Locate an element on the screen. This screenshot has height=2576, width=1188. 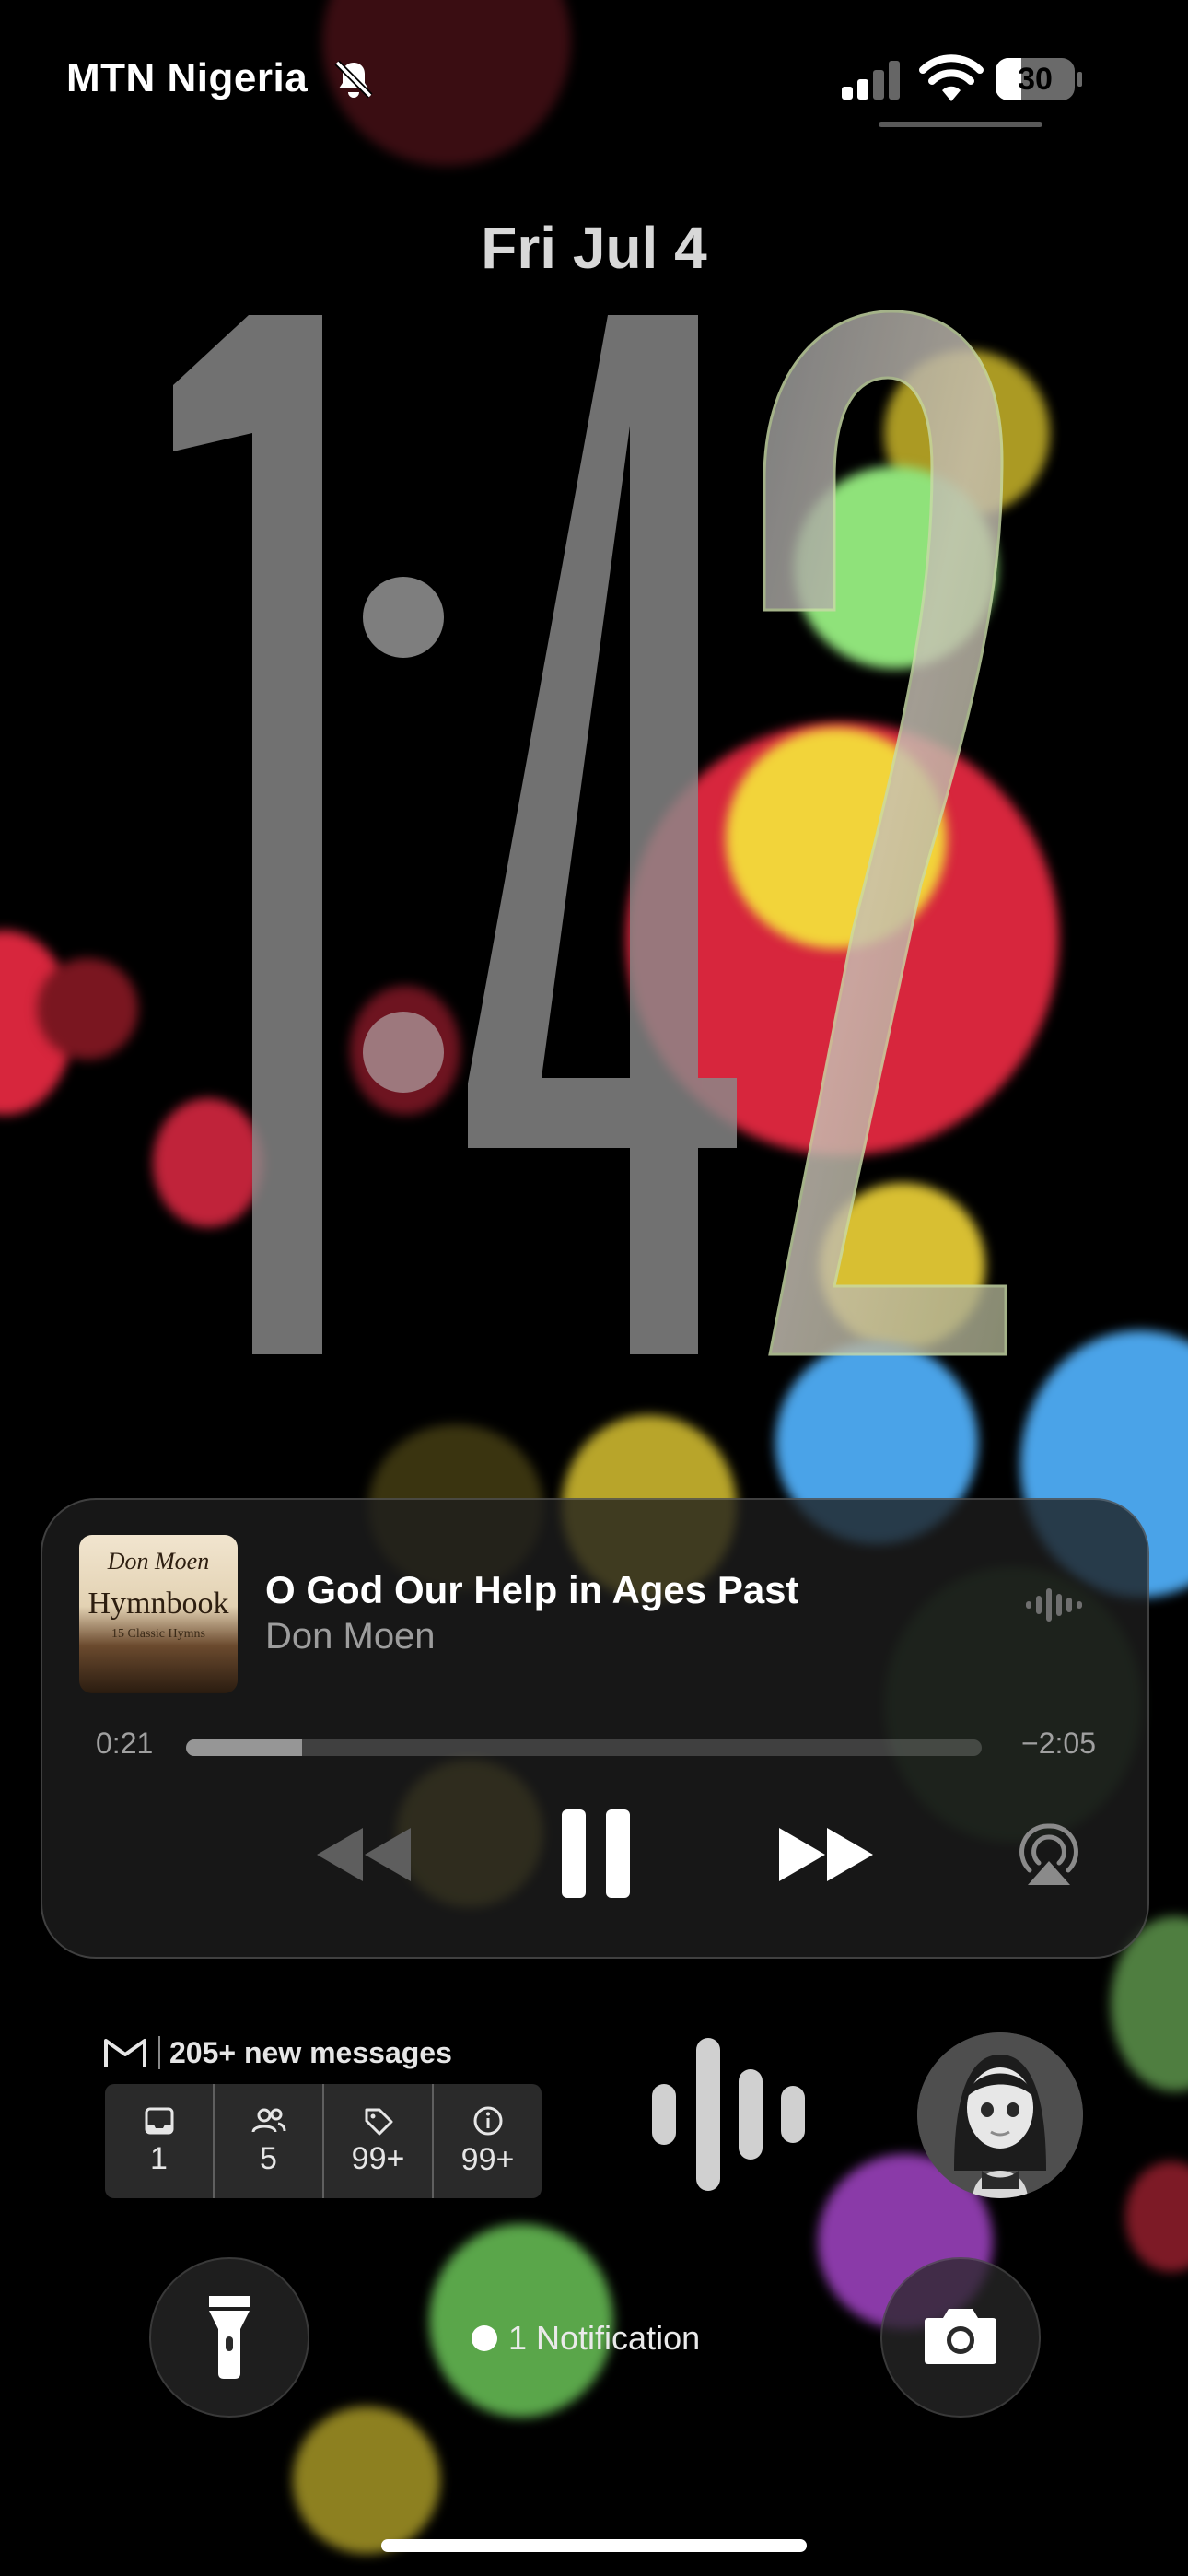
avatar-image is located at coordinates (1000, 2115).